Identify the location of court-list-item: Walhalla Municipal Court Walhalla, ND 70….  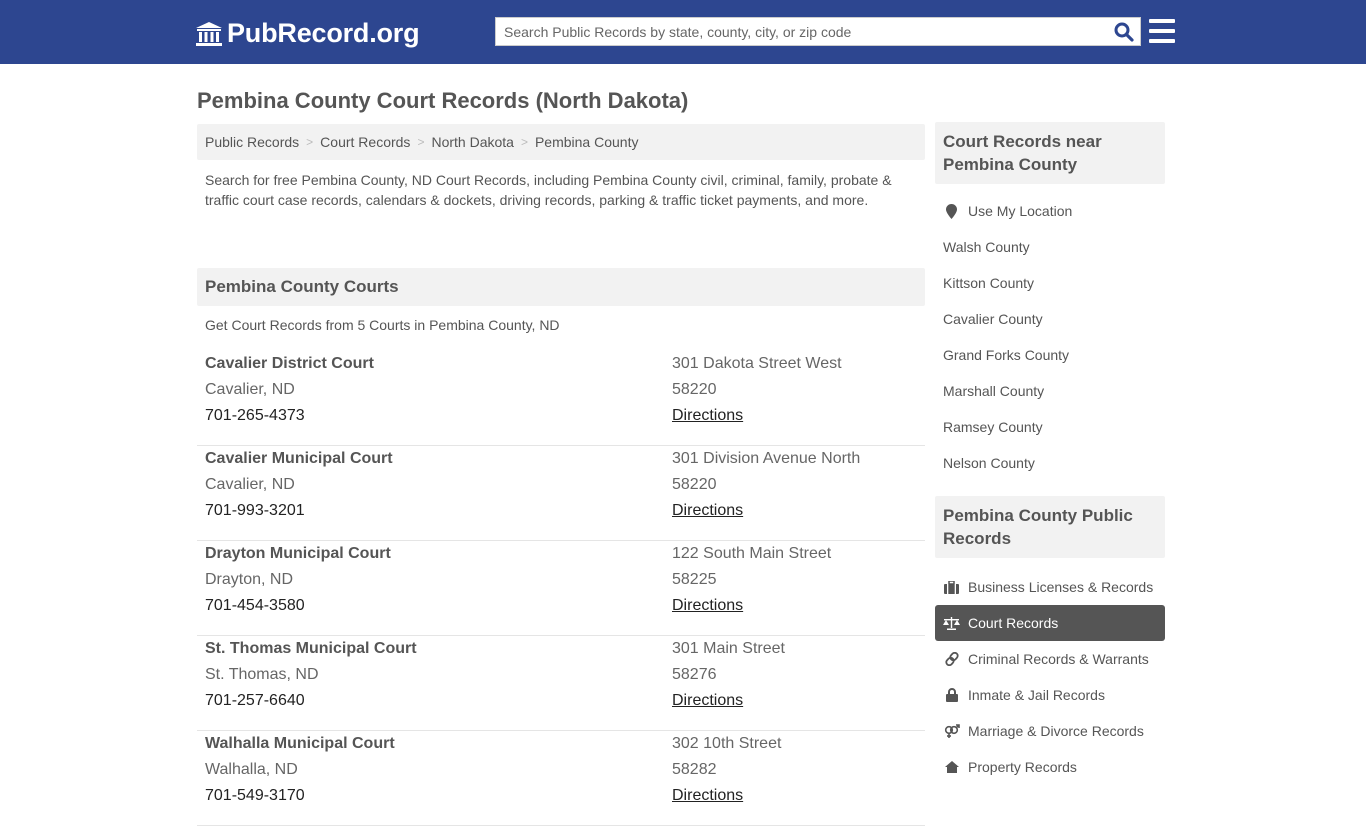
(561, 778).